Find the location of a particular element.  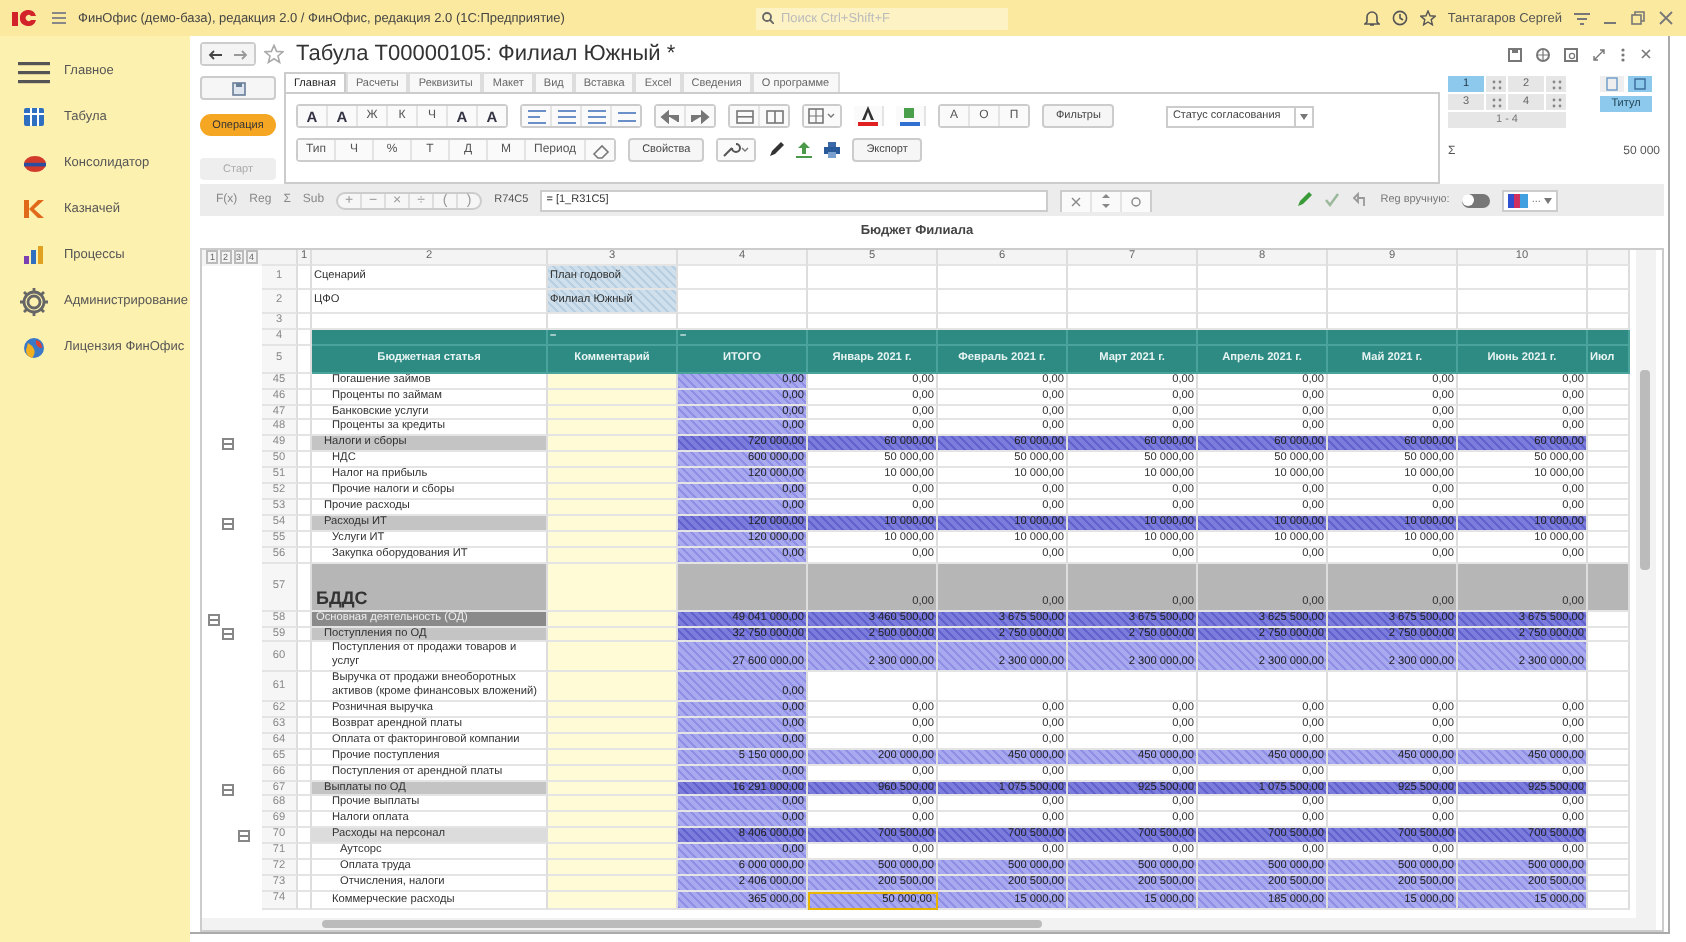

save-icon is located at coordinates (1515, 54).